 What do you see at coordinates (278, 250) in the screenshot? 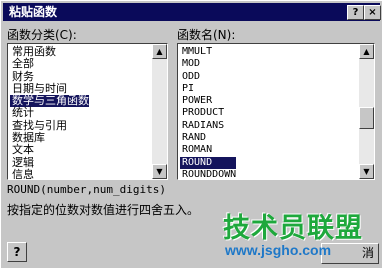
I see `watermark-url: www.jsgho.com` at bounding box center [278, 250].